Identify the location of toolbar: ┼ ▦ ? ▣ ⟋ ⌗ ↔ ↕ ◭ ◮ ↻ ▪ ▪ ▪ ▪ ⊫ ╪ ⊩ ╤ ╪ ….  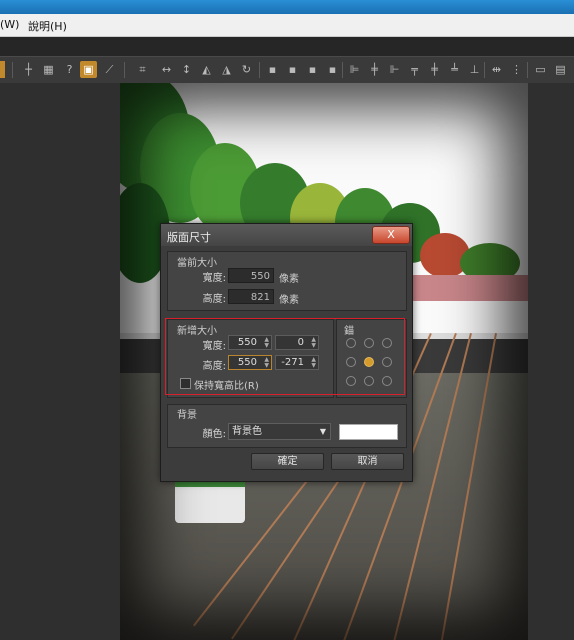
(287, 70).